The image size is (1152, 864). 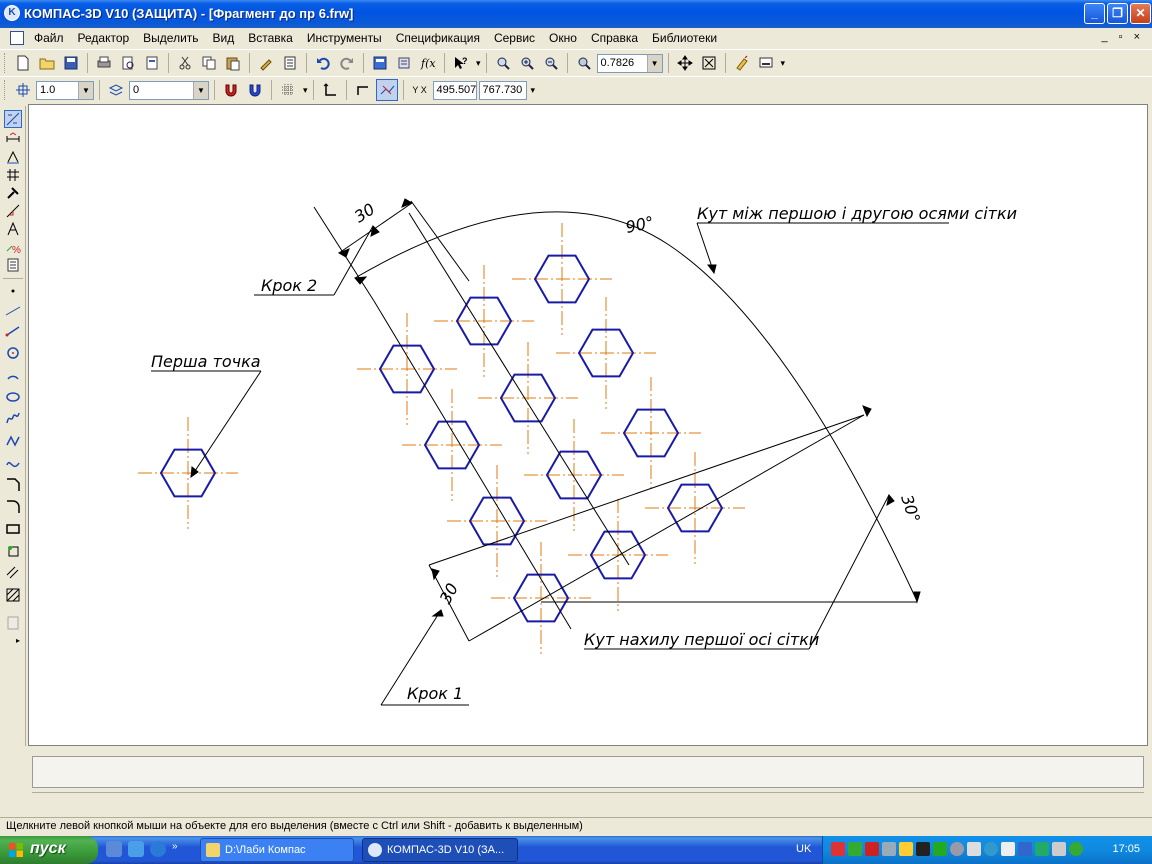 I want to click on help-pointer-icon: ?, so click(x=461, y=63).